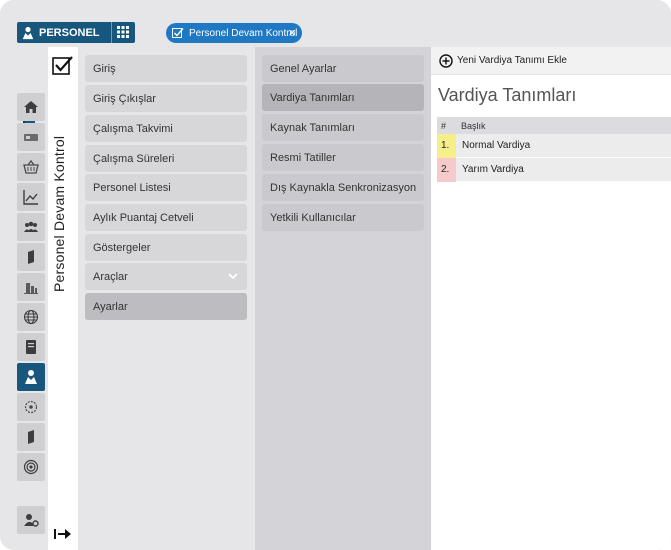 The height and width of the screenshot is (550, 671). What do you see at coordinates (444, 125) in the screenshot?
I see `column-header-number: #` at bounding box center [444, 125].